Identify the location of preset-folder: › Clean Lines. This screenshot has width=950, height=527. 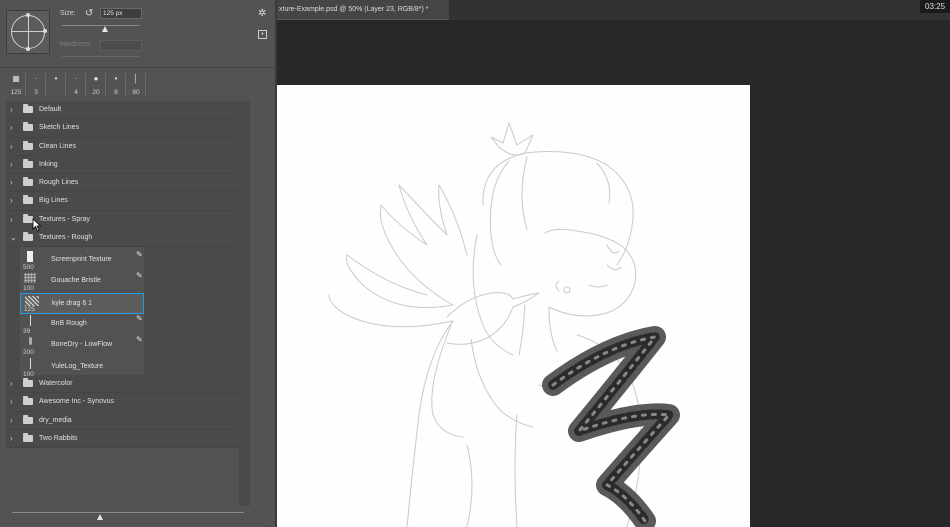
(122, 147).